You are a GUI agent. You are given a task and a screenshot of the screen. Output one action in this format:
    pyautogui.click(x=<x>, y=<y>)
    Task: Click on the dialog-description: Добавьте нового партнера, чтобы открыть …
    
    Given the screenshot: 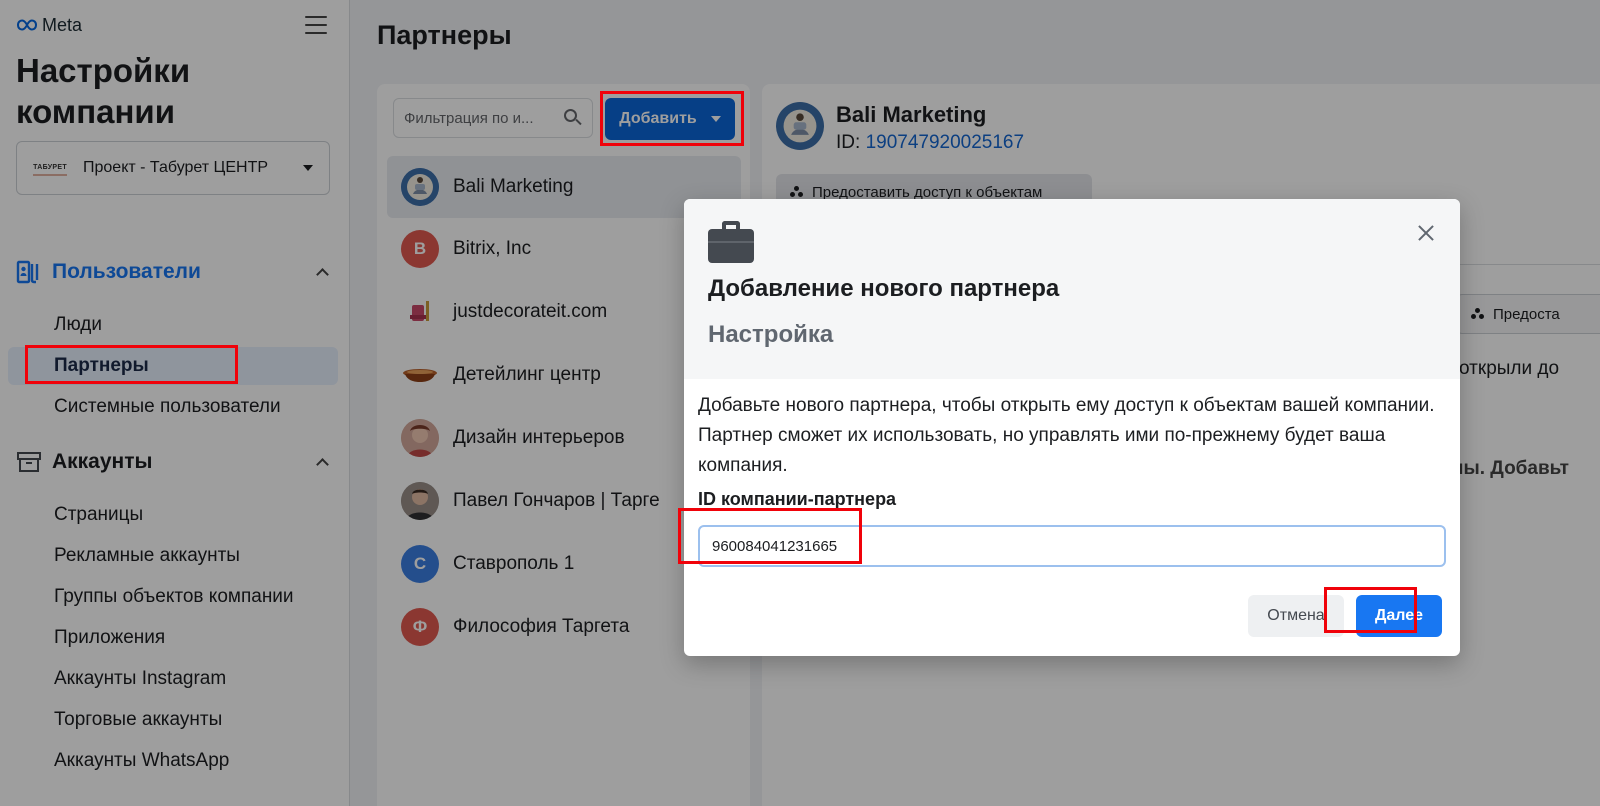 What is the action you would take?
    pyautogui.click(x=1066, y=435)
    